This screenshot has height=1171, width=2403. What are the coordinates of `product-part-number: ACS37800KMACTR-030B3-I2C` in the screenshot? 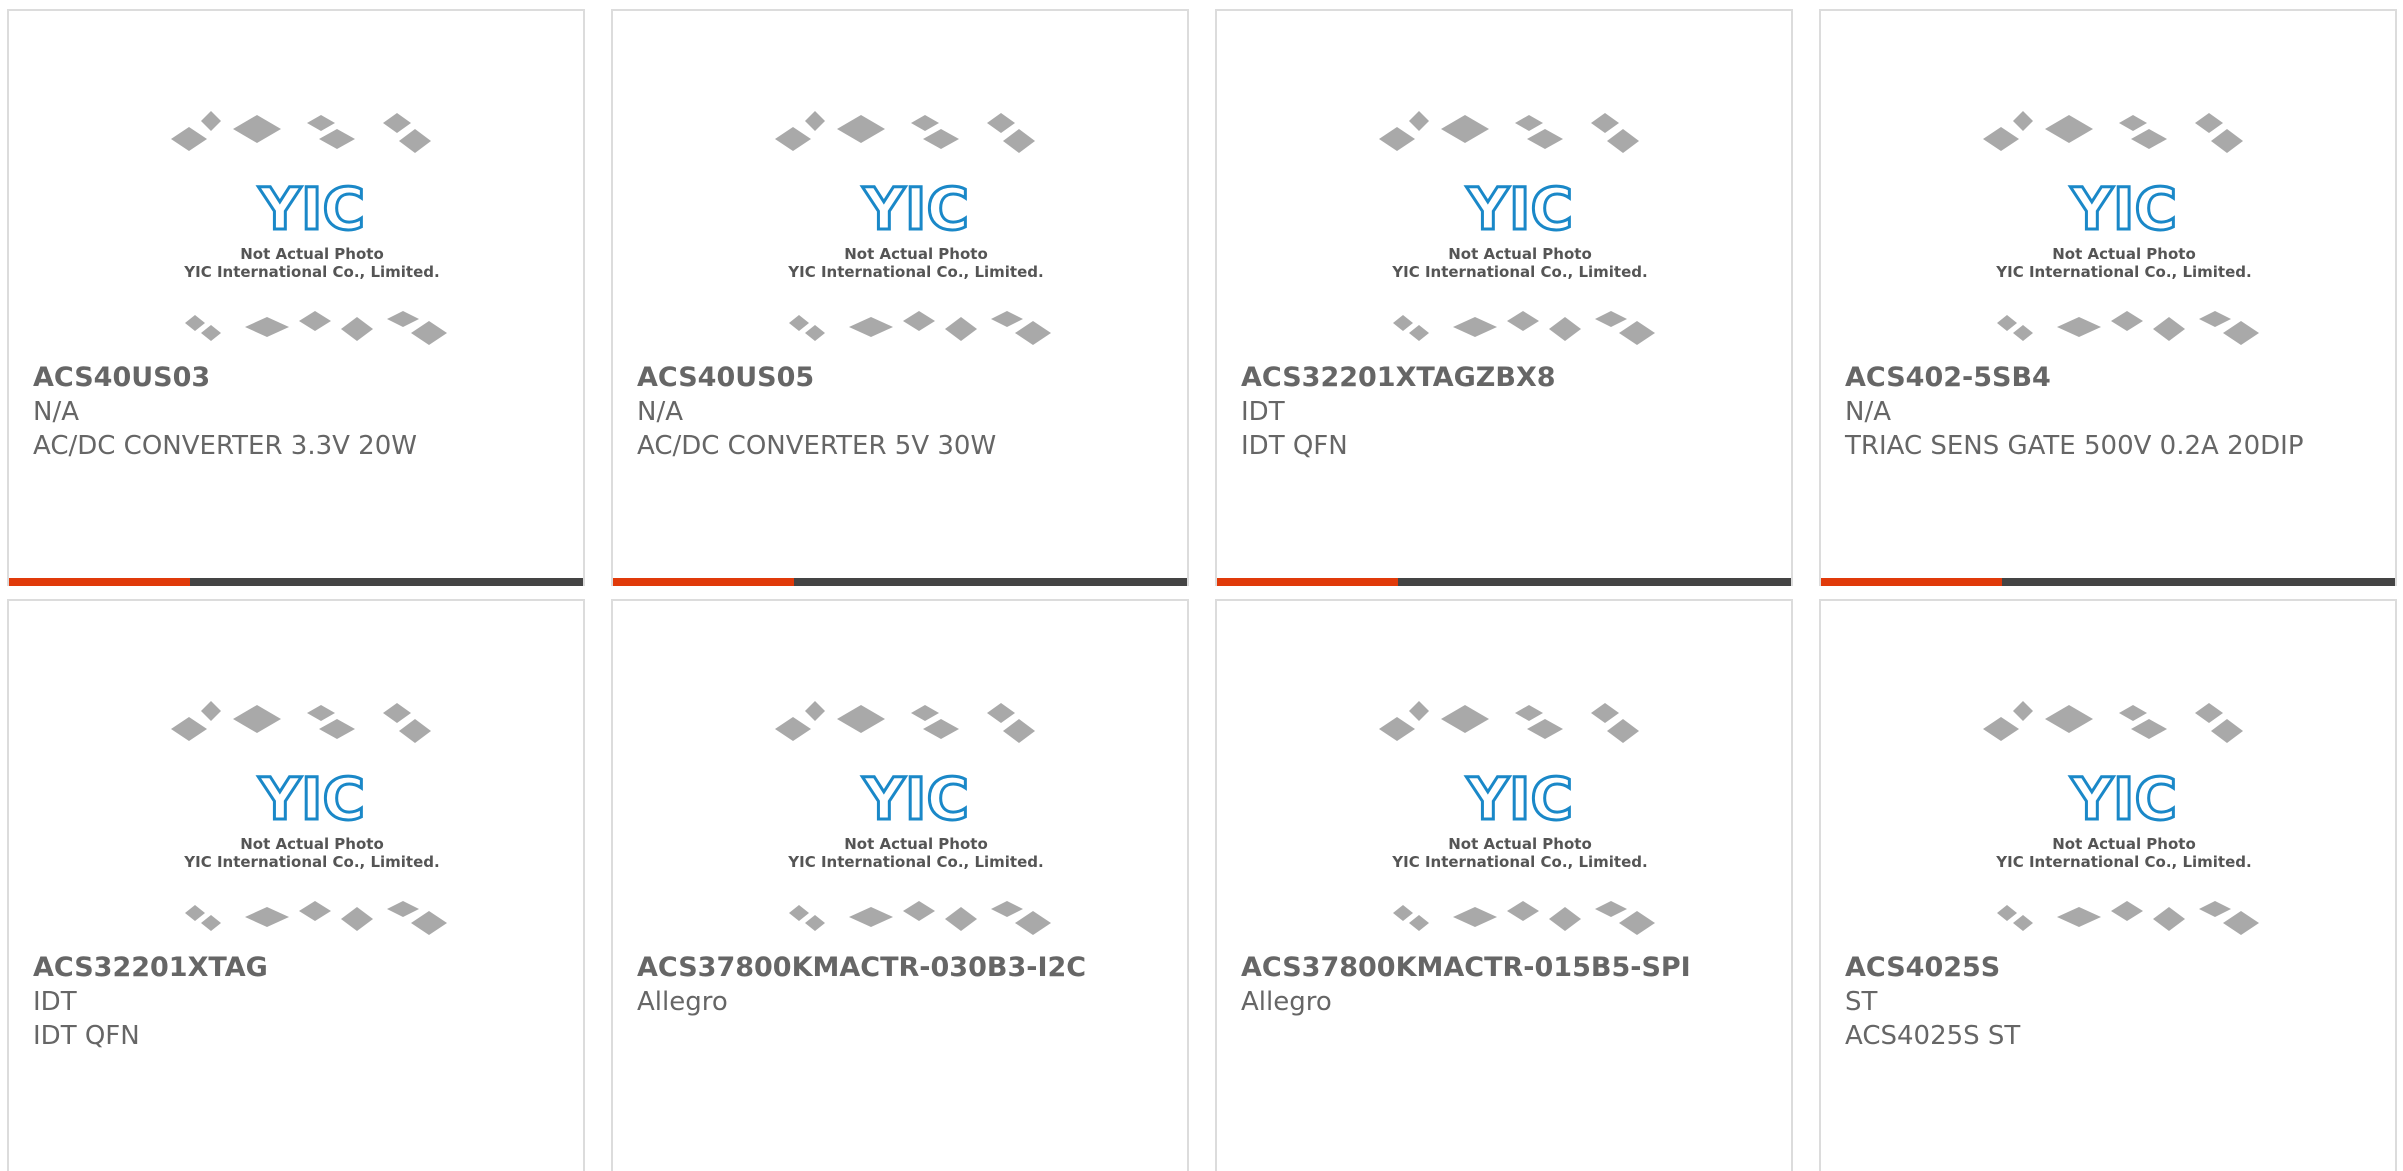 It's located at (897, 968).